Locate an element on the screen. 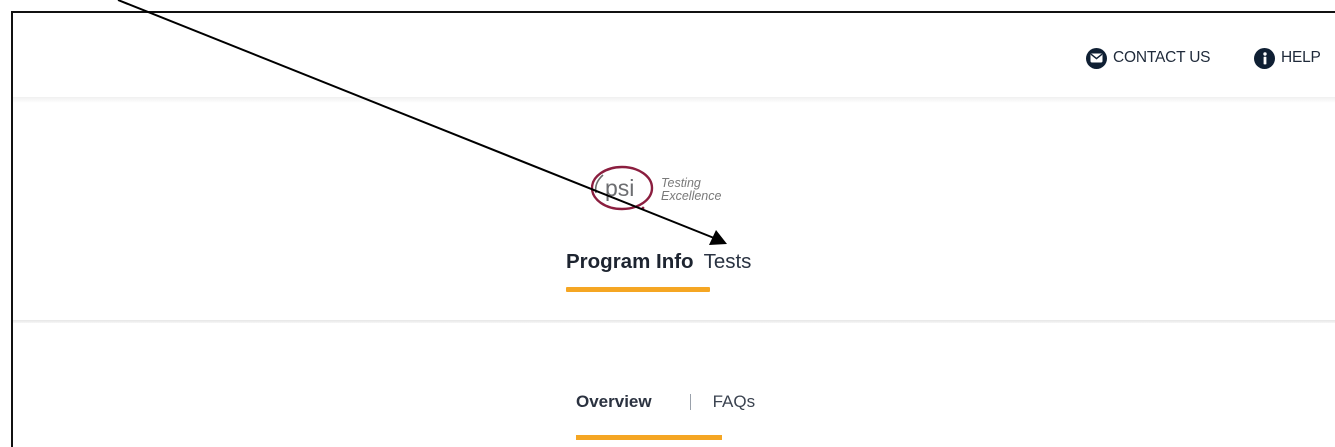 Image resolution: width=1335 pixels, height=447 pixels. envelope-icon is located at coordinates (1096, 58).